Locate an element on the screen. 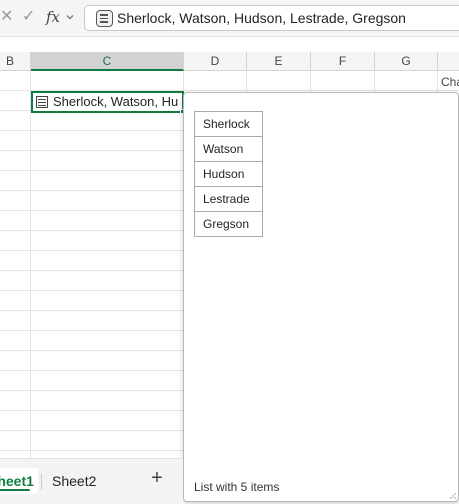  list-item: Watson is located at coordinates (228, 149).